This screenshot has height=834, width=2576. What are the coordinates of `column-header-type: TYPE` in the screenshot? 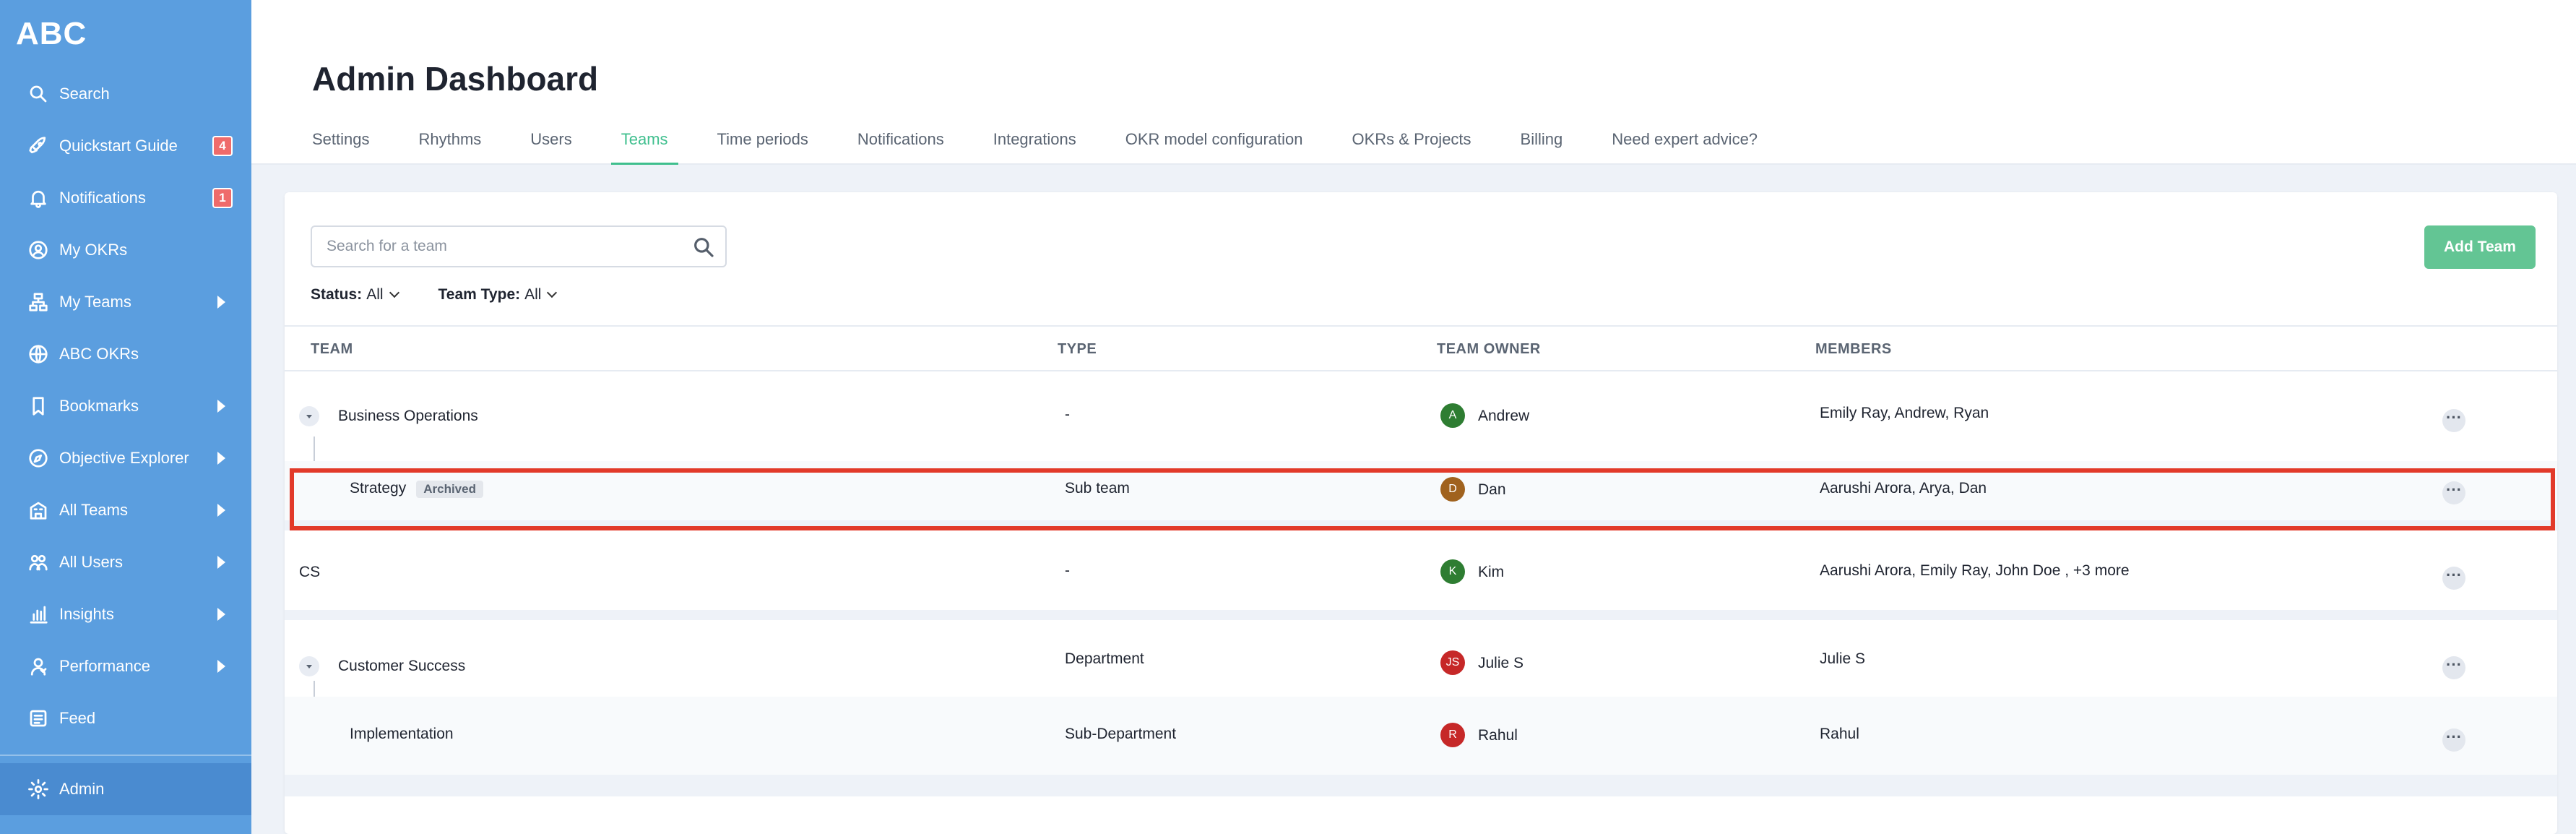 It's located at (1077, 349).